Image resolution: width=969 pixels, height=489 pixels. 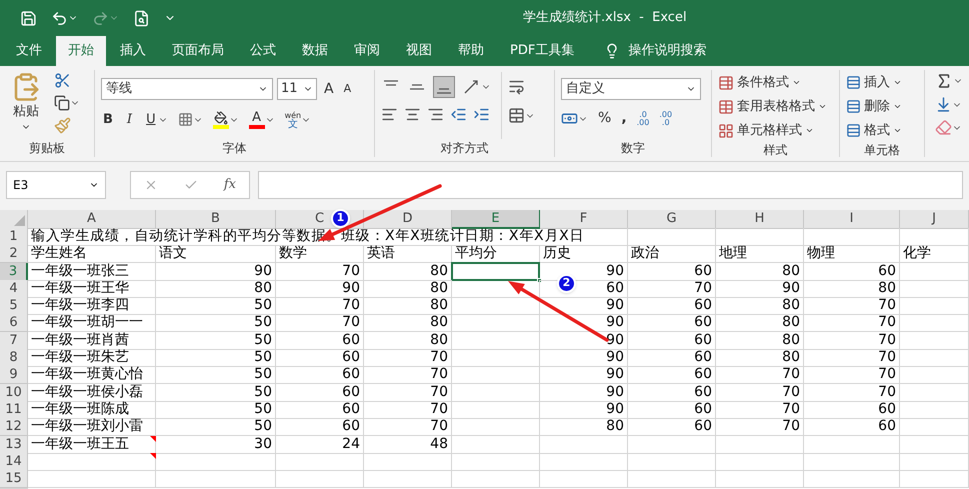 What do you see at coordinates (496, 219) in the screenshot?
I see `column-header: E` at bounding box center [496, 219].